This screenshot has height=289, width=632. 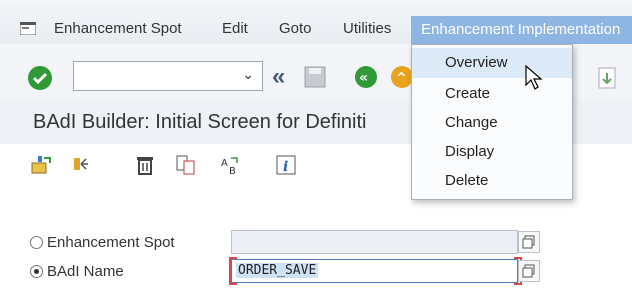 I want to click on back-double-arrow-icon: «, so click(x=278, y=77).